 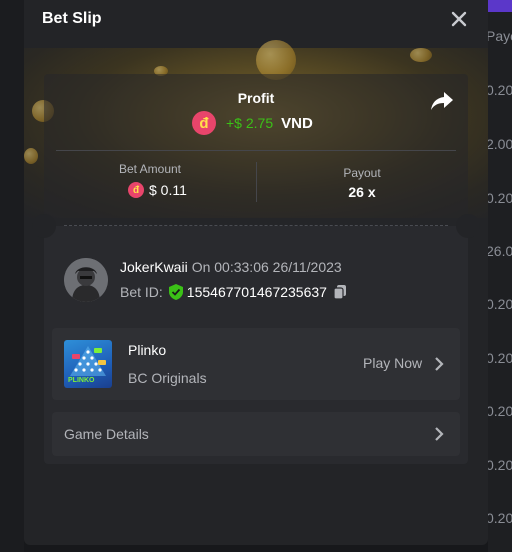 I want to click on close-icon, so click(x=459, y=19).